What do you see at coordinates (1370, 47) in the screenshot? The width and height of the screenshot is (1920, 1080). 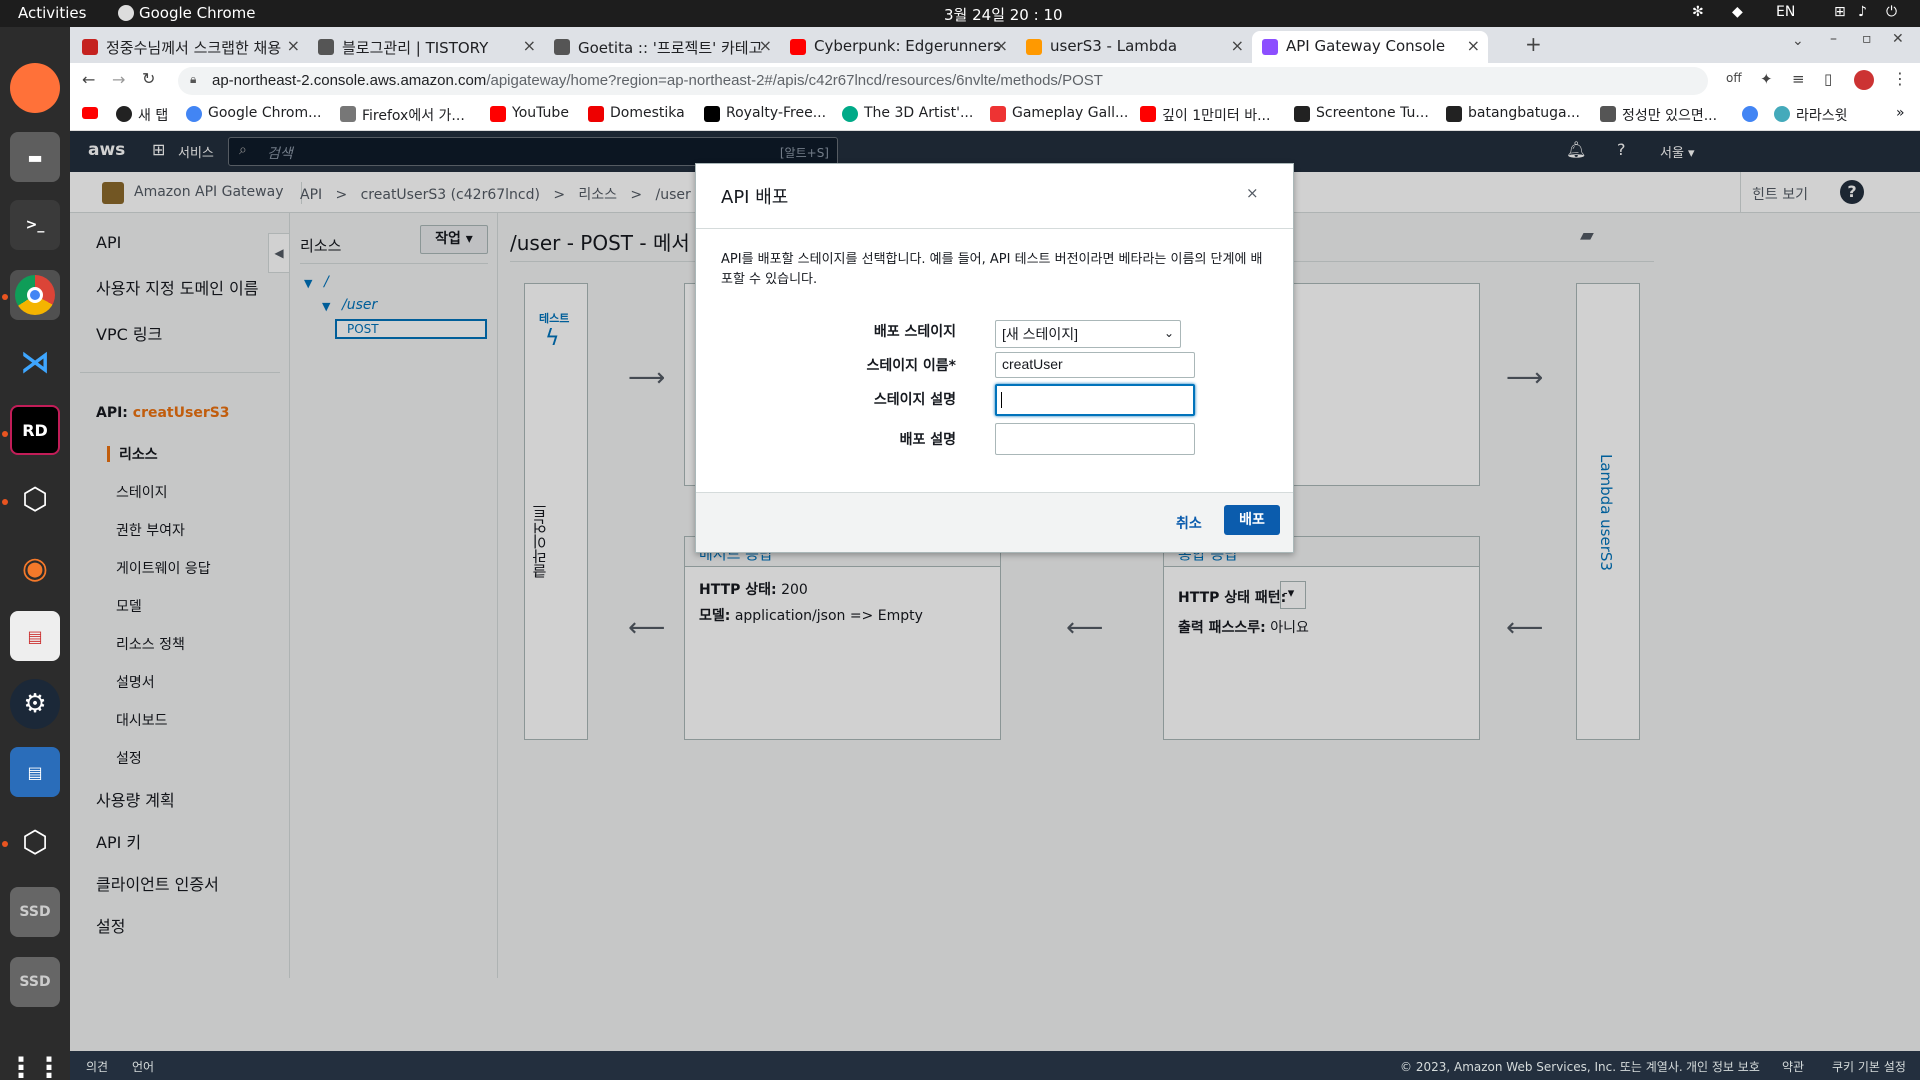 I see `tab-6-active: API Gateway Console ×` at bounding box center [1370, 47].